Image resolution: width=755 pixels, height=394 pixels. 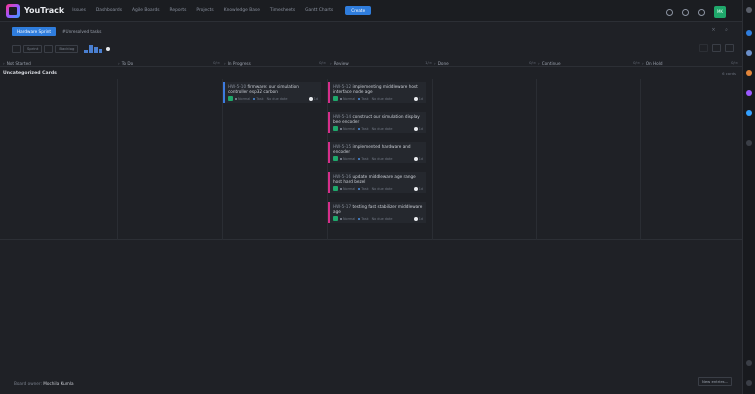 I want to click on board-select-button: Hardware Sprint, so click(x=34, y=31).